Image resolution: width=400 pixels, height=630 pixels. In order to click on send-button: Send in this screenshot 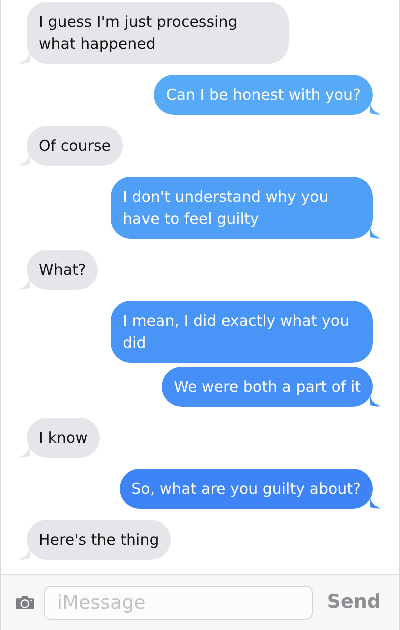, I will do `click(354, 602)`.